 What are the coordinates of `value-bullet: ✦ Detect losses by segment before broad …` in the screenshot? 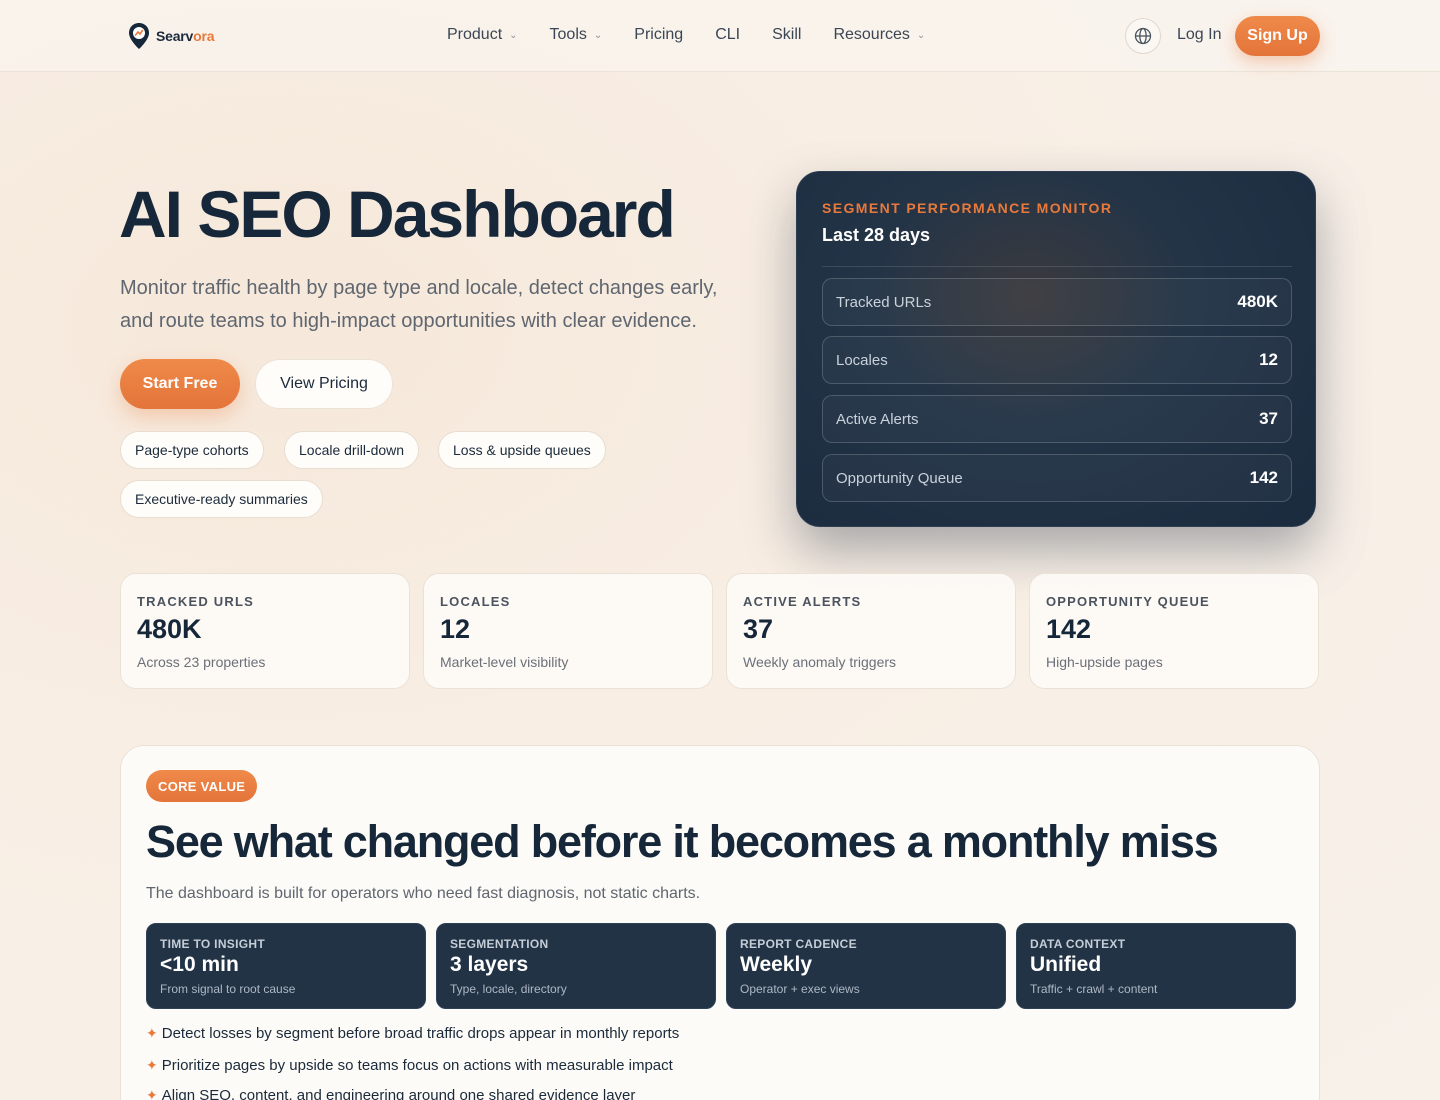 It's located at (412, 1033).